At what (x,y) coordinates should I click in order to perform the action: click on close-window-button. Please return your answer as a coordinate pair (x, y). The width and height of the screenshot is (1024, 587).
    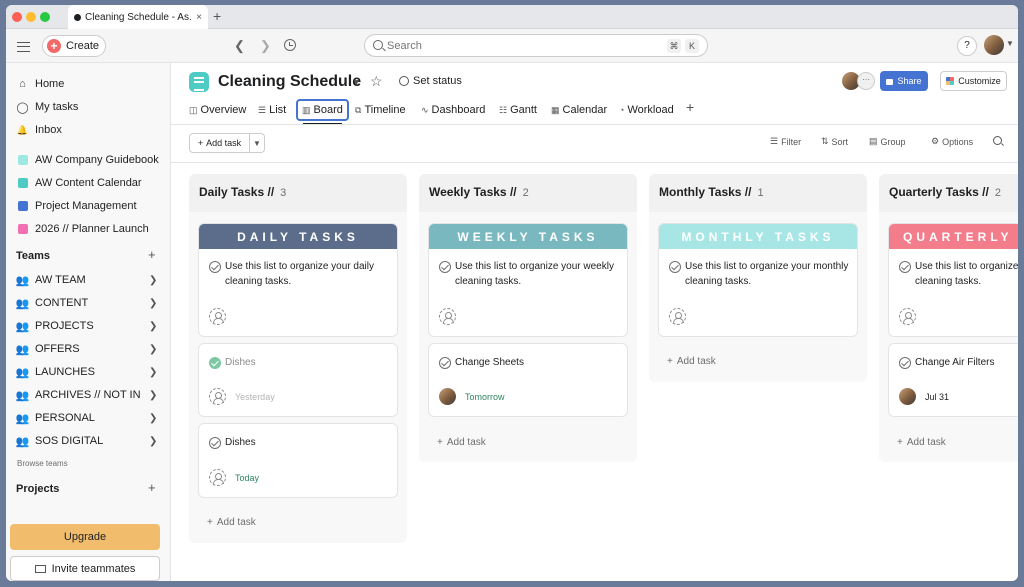
    Looking at the image, I should click on (17, 17).